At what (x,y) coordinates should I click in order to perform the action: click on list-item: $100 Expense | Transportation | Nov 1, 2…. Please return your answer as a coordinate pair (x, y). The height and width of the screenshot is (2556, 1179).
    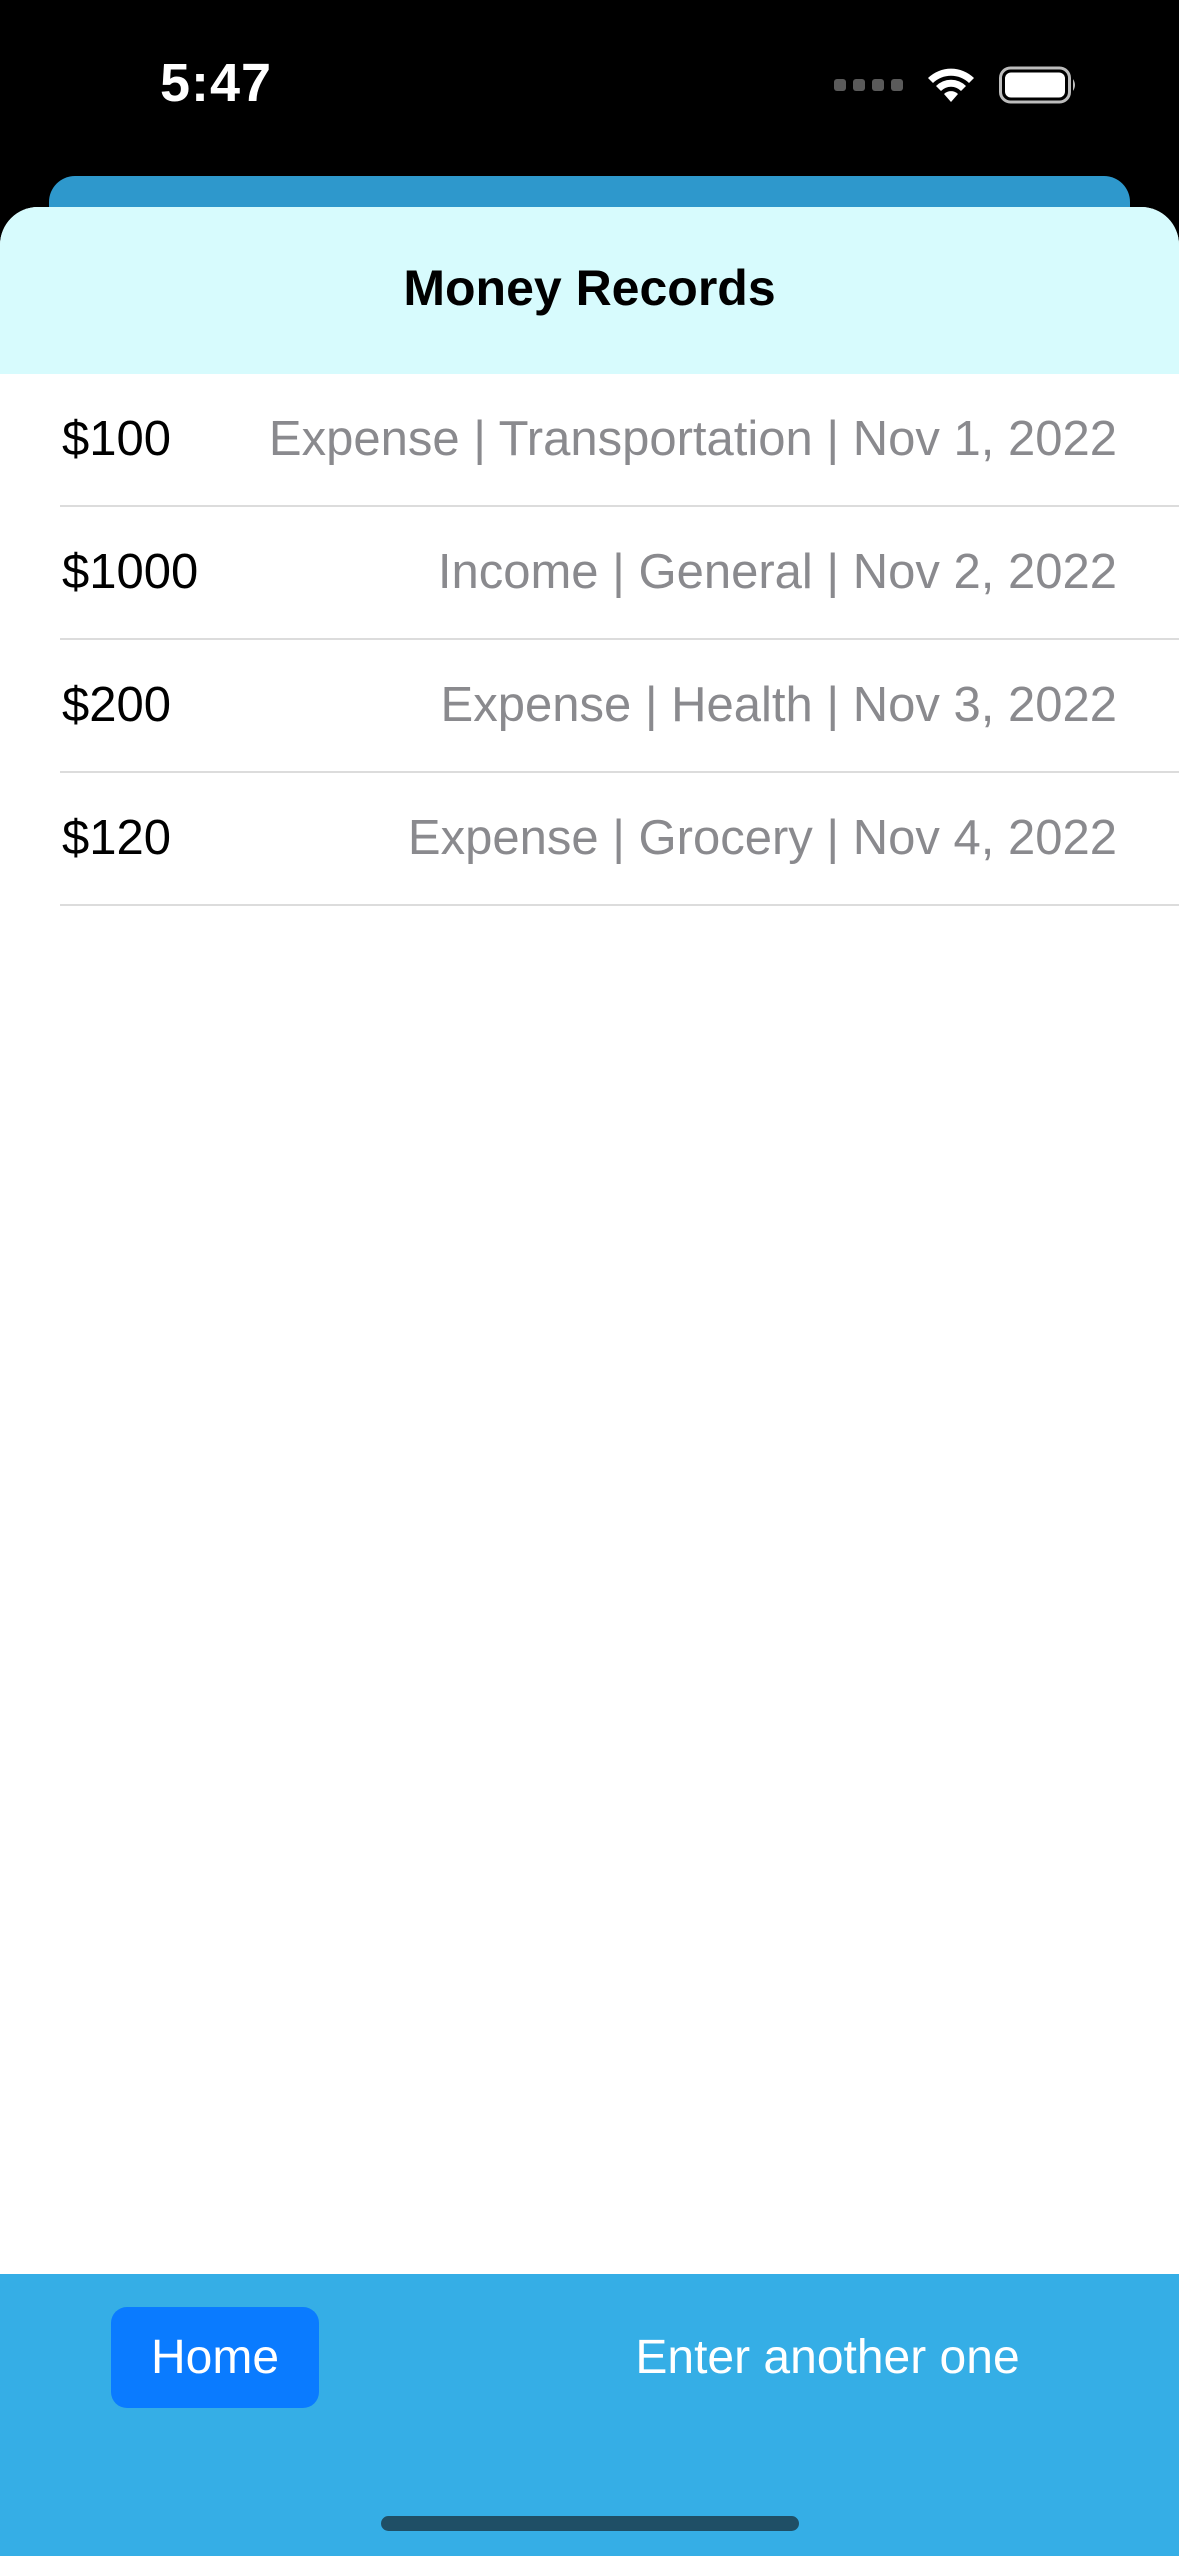
    Looking at the image, I should click on (589, 440).